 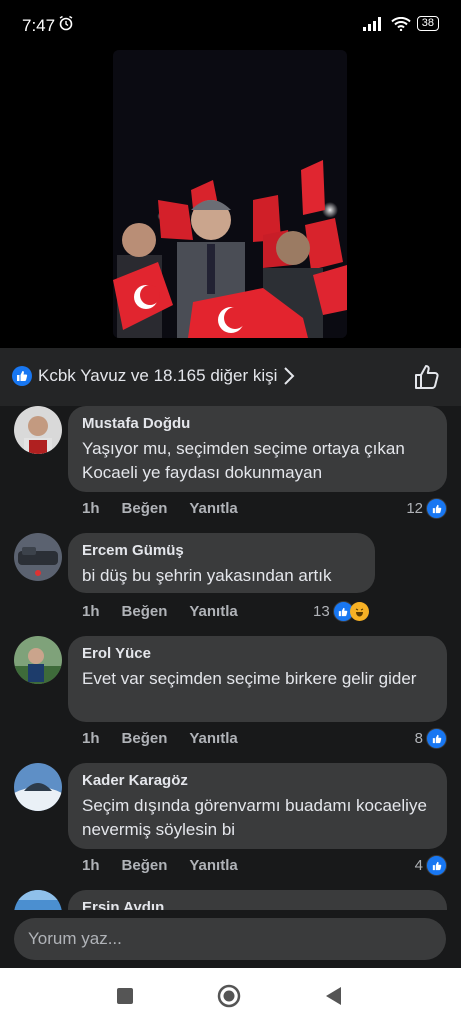 What do you see at coordinates (257, 654) in the screenshot?
I see `comment-author: Erol Yüce` at bounding box center [257, 654].